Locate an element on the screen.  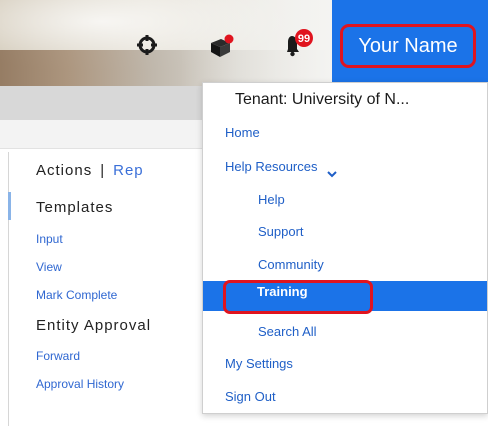
menu-item-help: Help is located at coordinates (345, 200).